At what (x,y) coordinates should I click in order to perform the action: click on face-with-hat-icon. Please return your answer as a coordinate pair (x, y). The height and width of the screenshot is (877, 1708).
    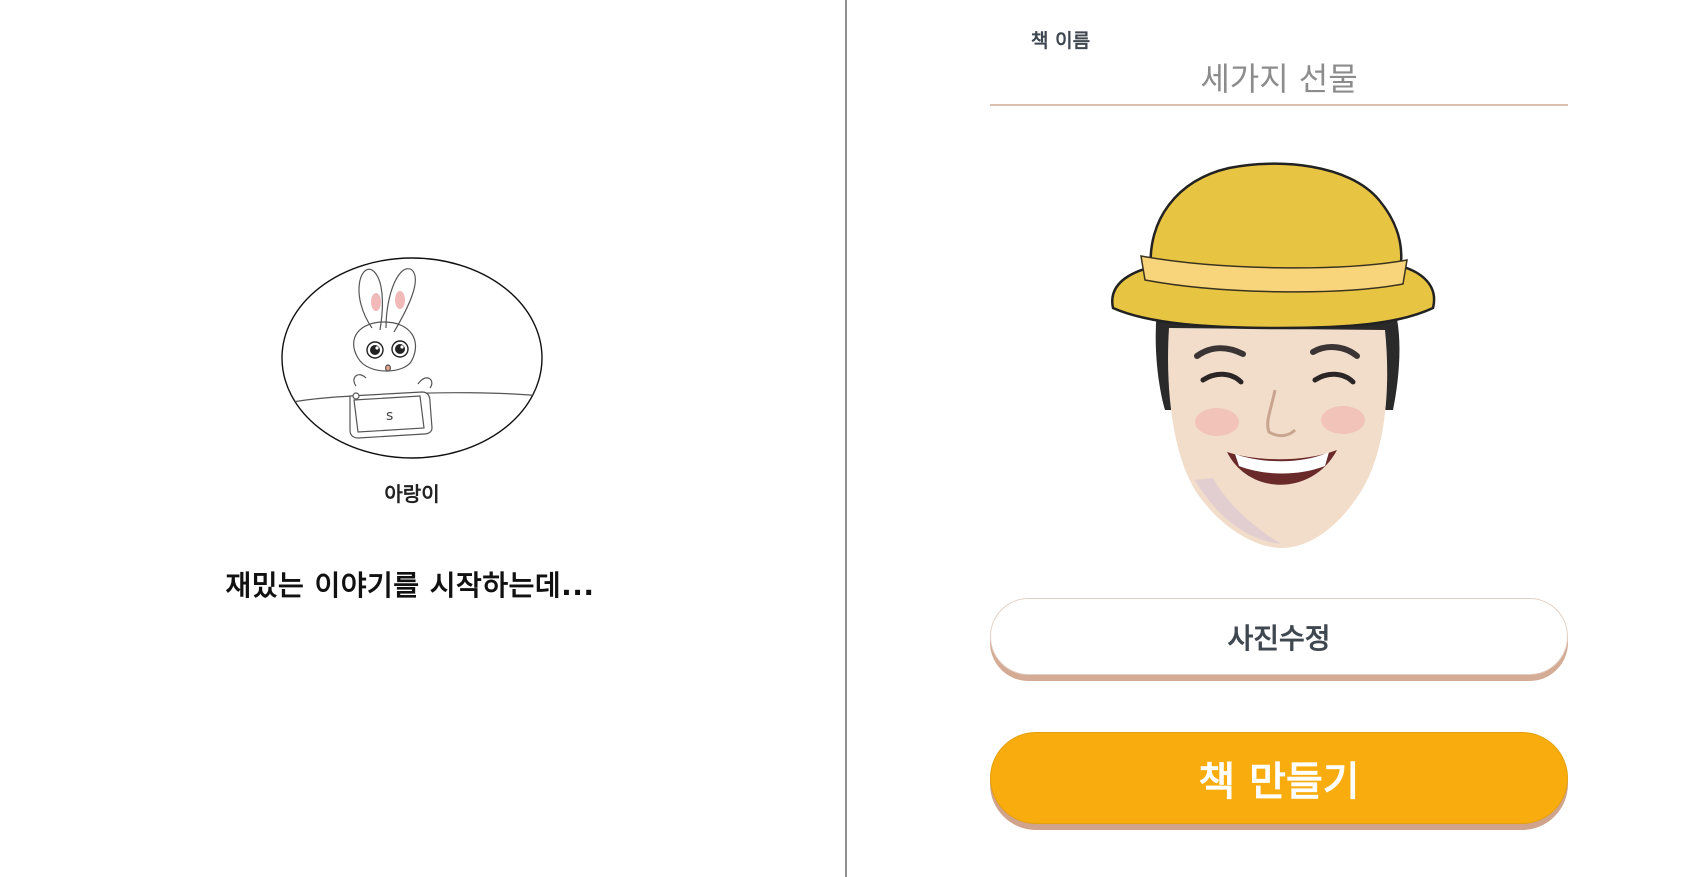
    Looking at the image, I should click on (1273, 355).